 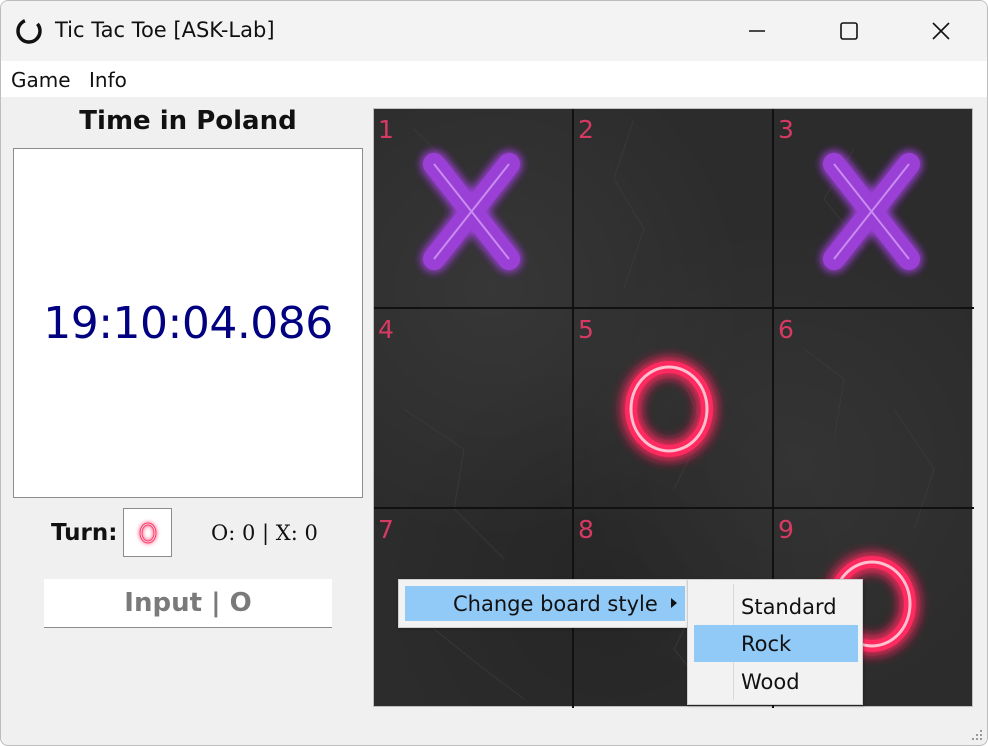 I want to click on cell-2: 2, so click(x=673, y=208).